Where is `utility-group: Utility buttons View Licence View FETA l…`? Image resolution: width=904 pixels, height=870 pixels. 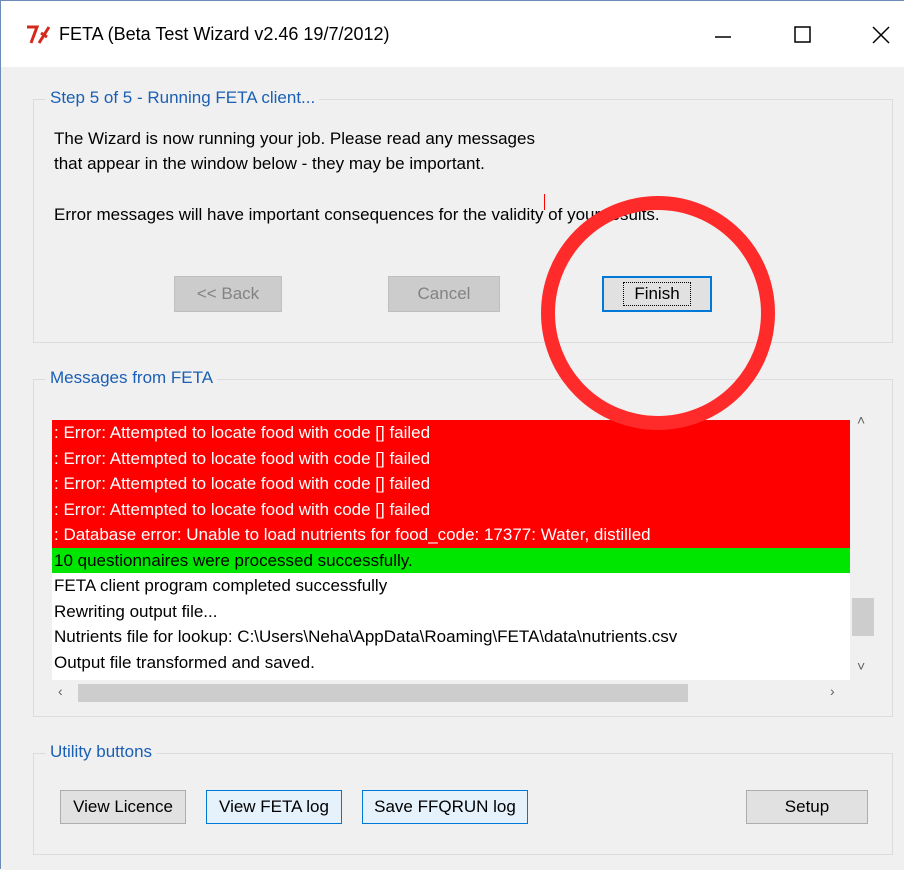
utility-group: Utility buttons View Licence View FETA l… is located at coordinates (463, 798).